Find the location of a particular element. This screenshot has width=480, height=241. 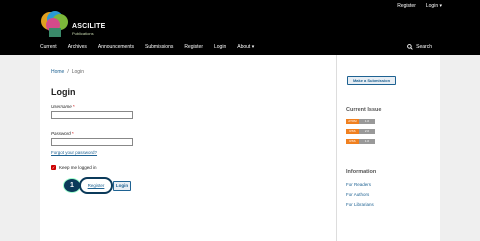

rss1-feed-badge: RSS 1.0 is located at coordinates (360, 141).